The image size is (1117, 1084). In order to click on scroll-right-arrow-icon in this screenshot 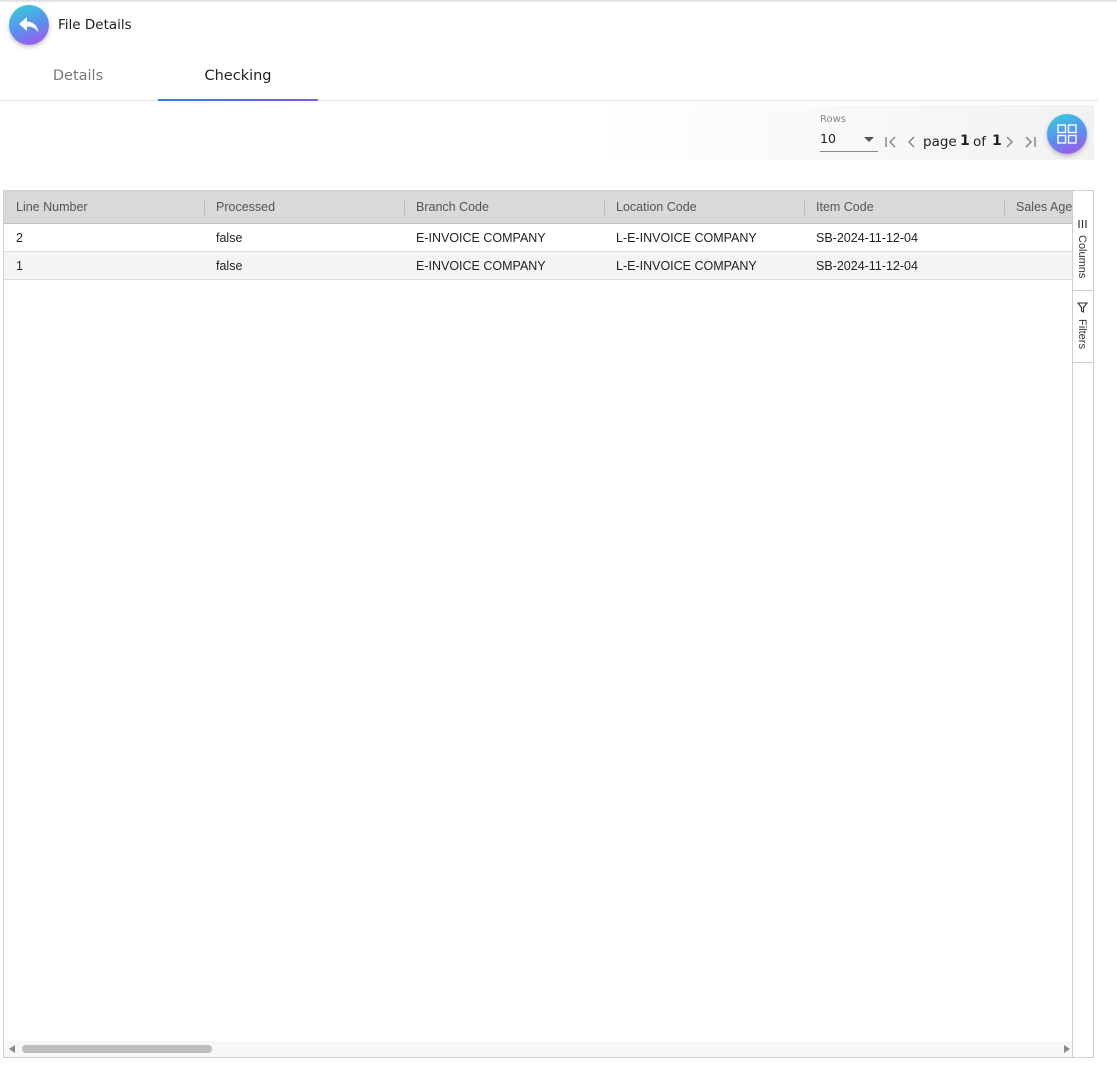, I will do `click(1067, 1049)`.